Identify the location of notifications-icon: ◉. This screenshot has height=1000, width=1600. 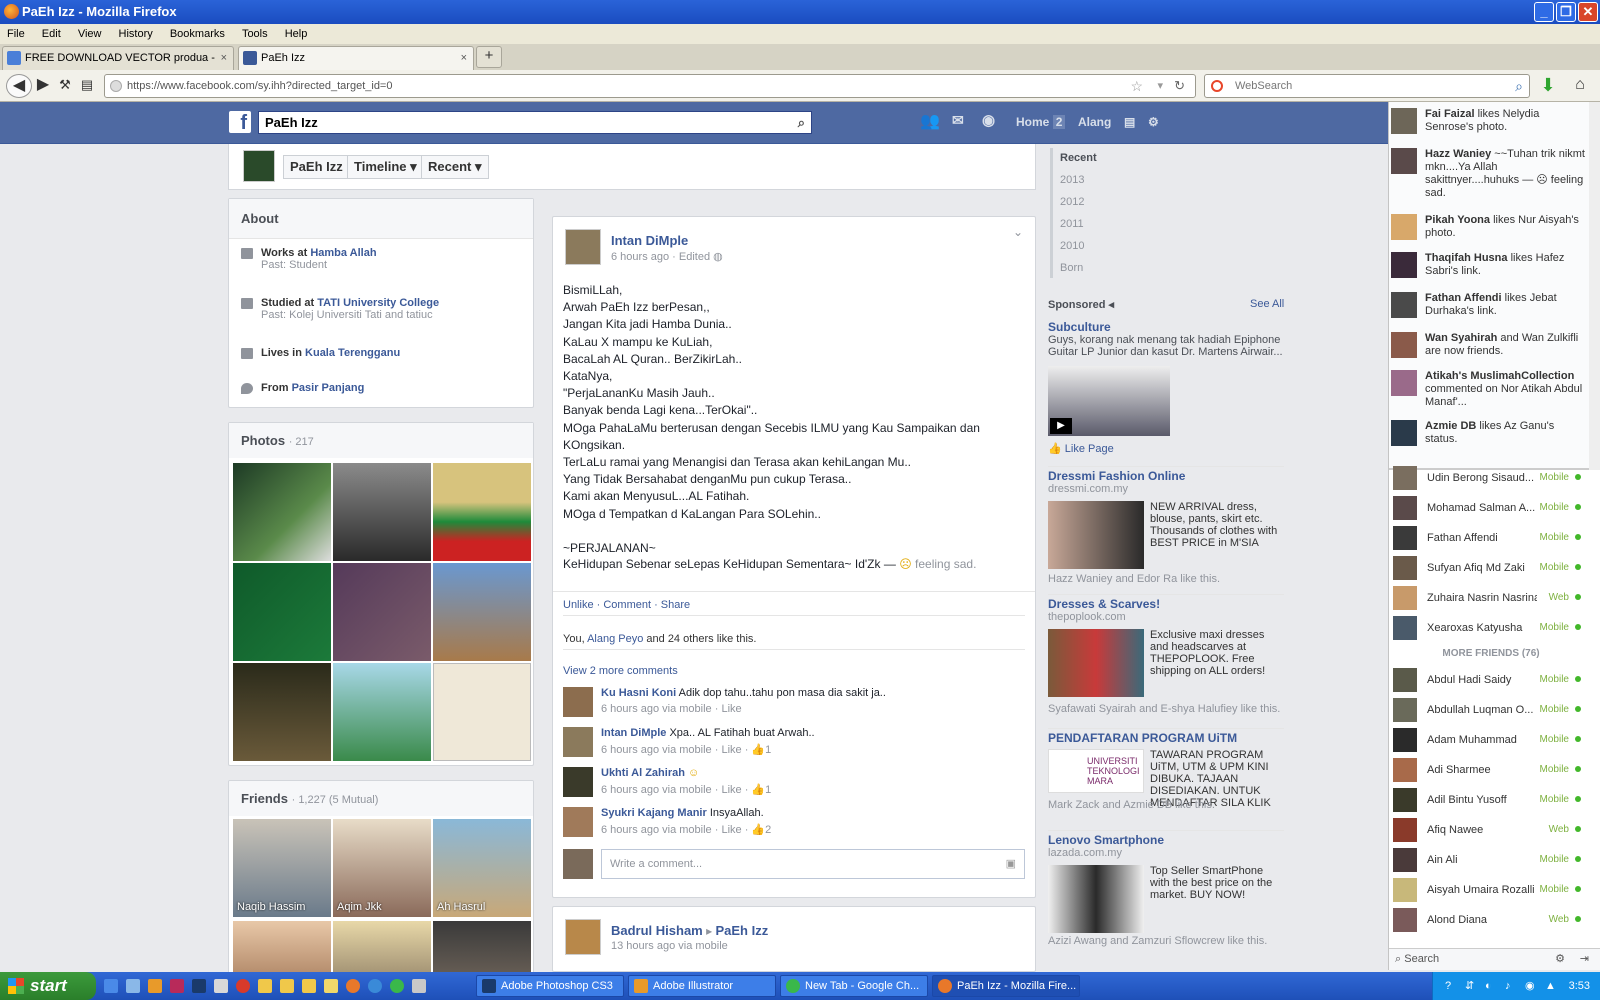
(988, 120).